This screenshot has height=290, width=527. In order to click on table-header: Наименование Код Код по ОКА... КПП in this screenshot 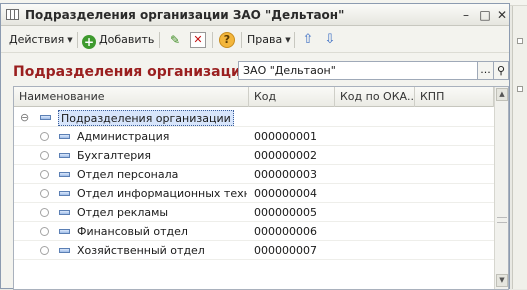, I will do `click(254, 97)`.